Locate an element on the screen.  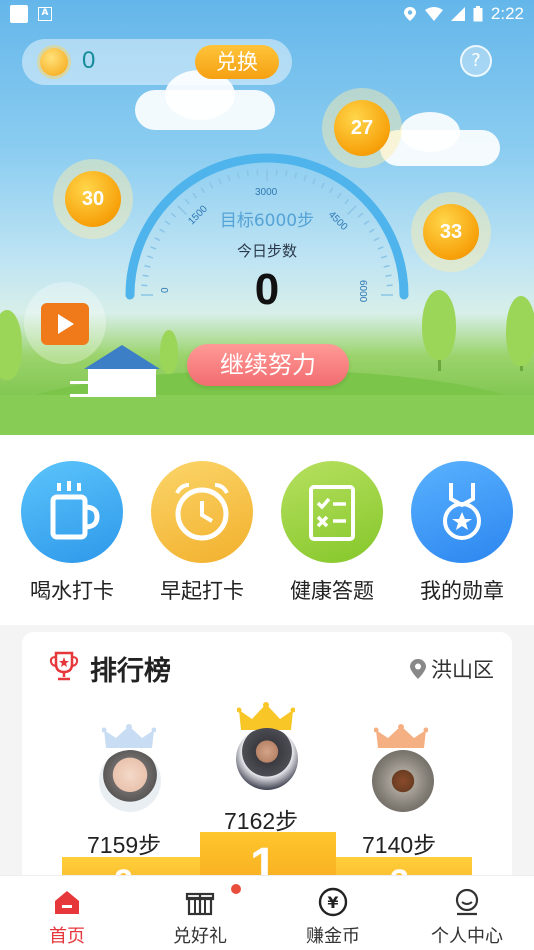
ranking-title: 排行榜 is located at coordinates (130, 671).